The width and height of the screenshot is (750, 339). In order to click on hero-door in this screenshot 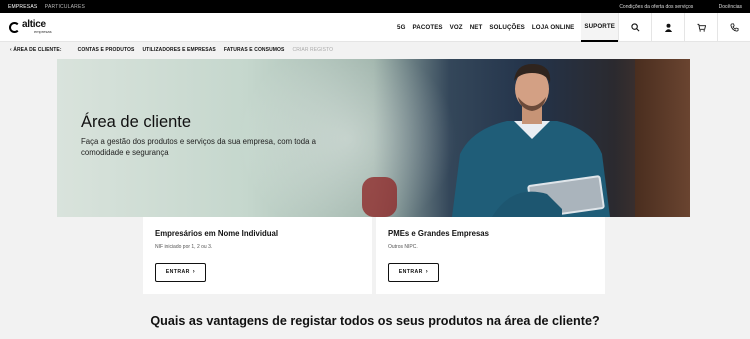, I will do `click(662, 138)`.